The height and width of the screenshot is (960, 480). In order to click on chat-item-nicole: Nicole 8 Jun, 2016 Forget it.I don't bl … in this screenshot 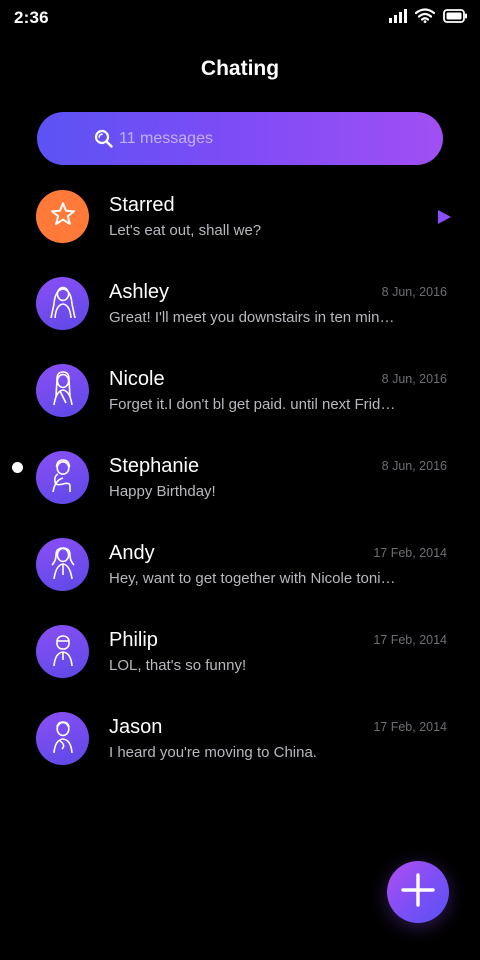, I will do `click(240, 397)`.